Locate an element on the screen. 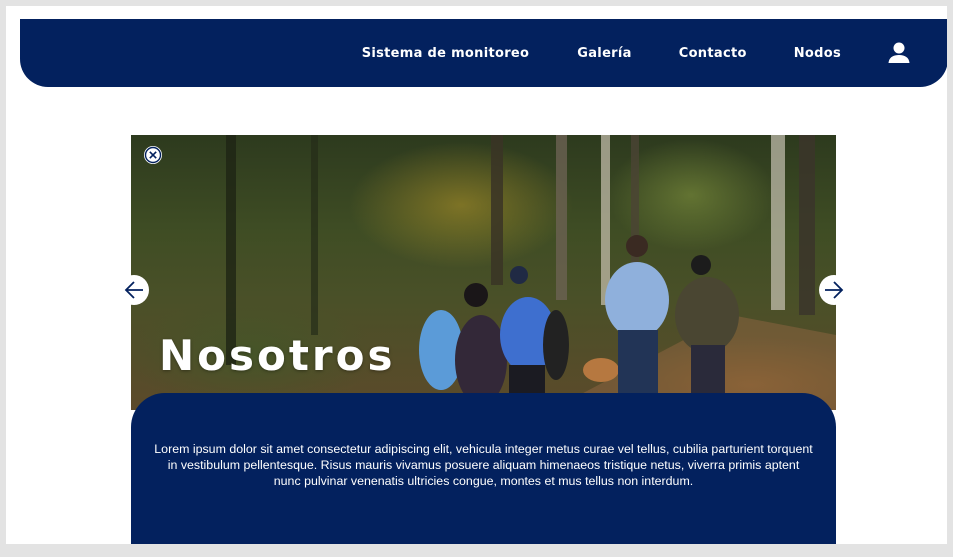  close-button is located at coordinates (153, 155).